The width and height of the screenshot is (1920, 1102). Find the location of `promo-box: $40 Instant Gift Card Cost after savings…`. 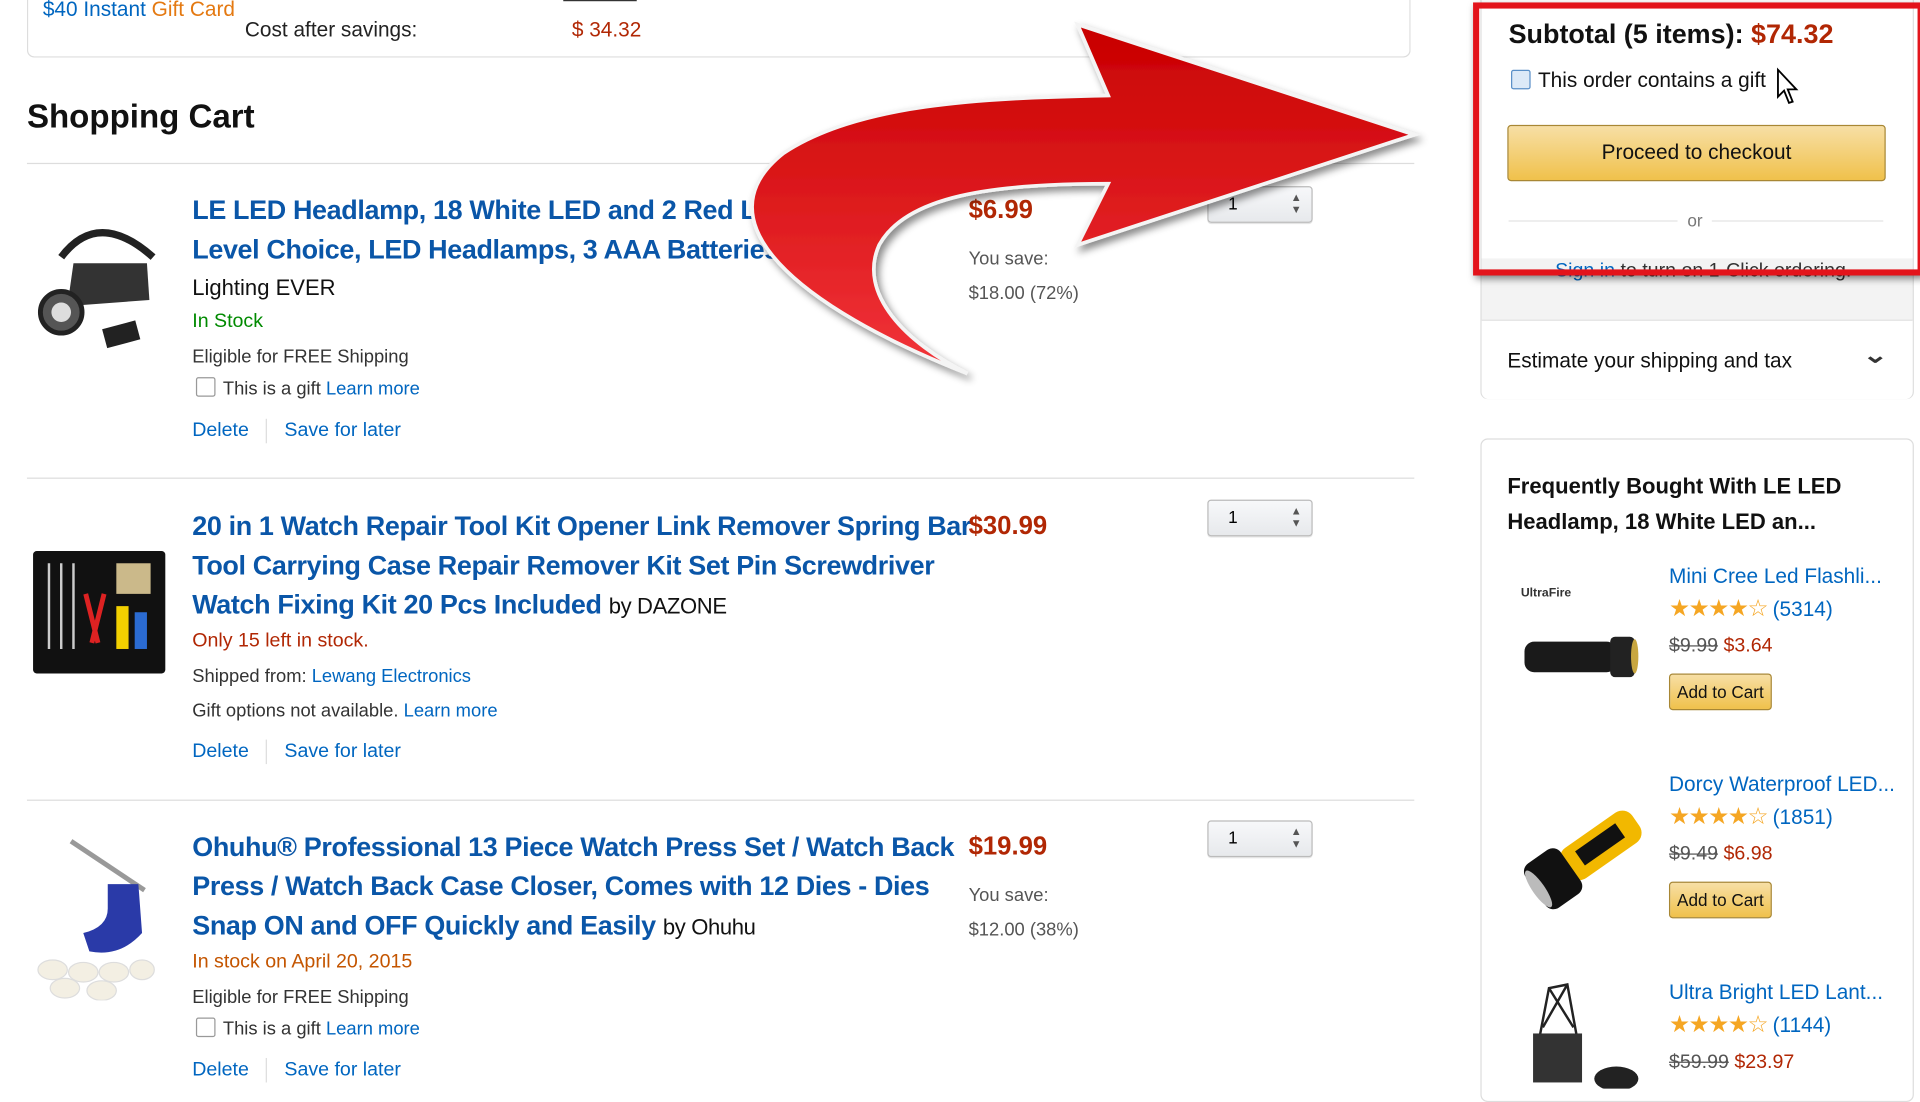

promo-box: $40 Instant Gift Card Cost after savings… is located at coordinates (718, 29).